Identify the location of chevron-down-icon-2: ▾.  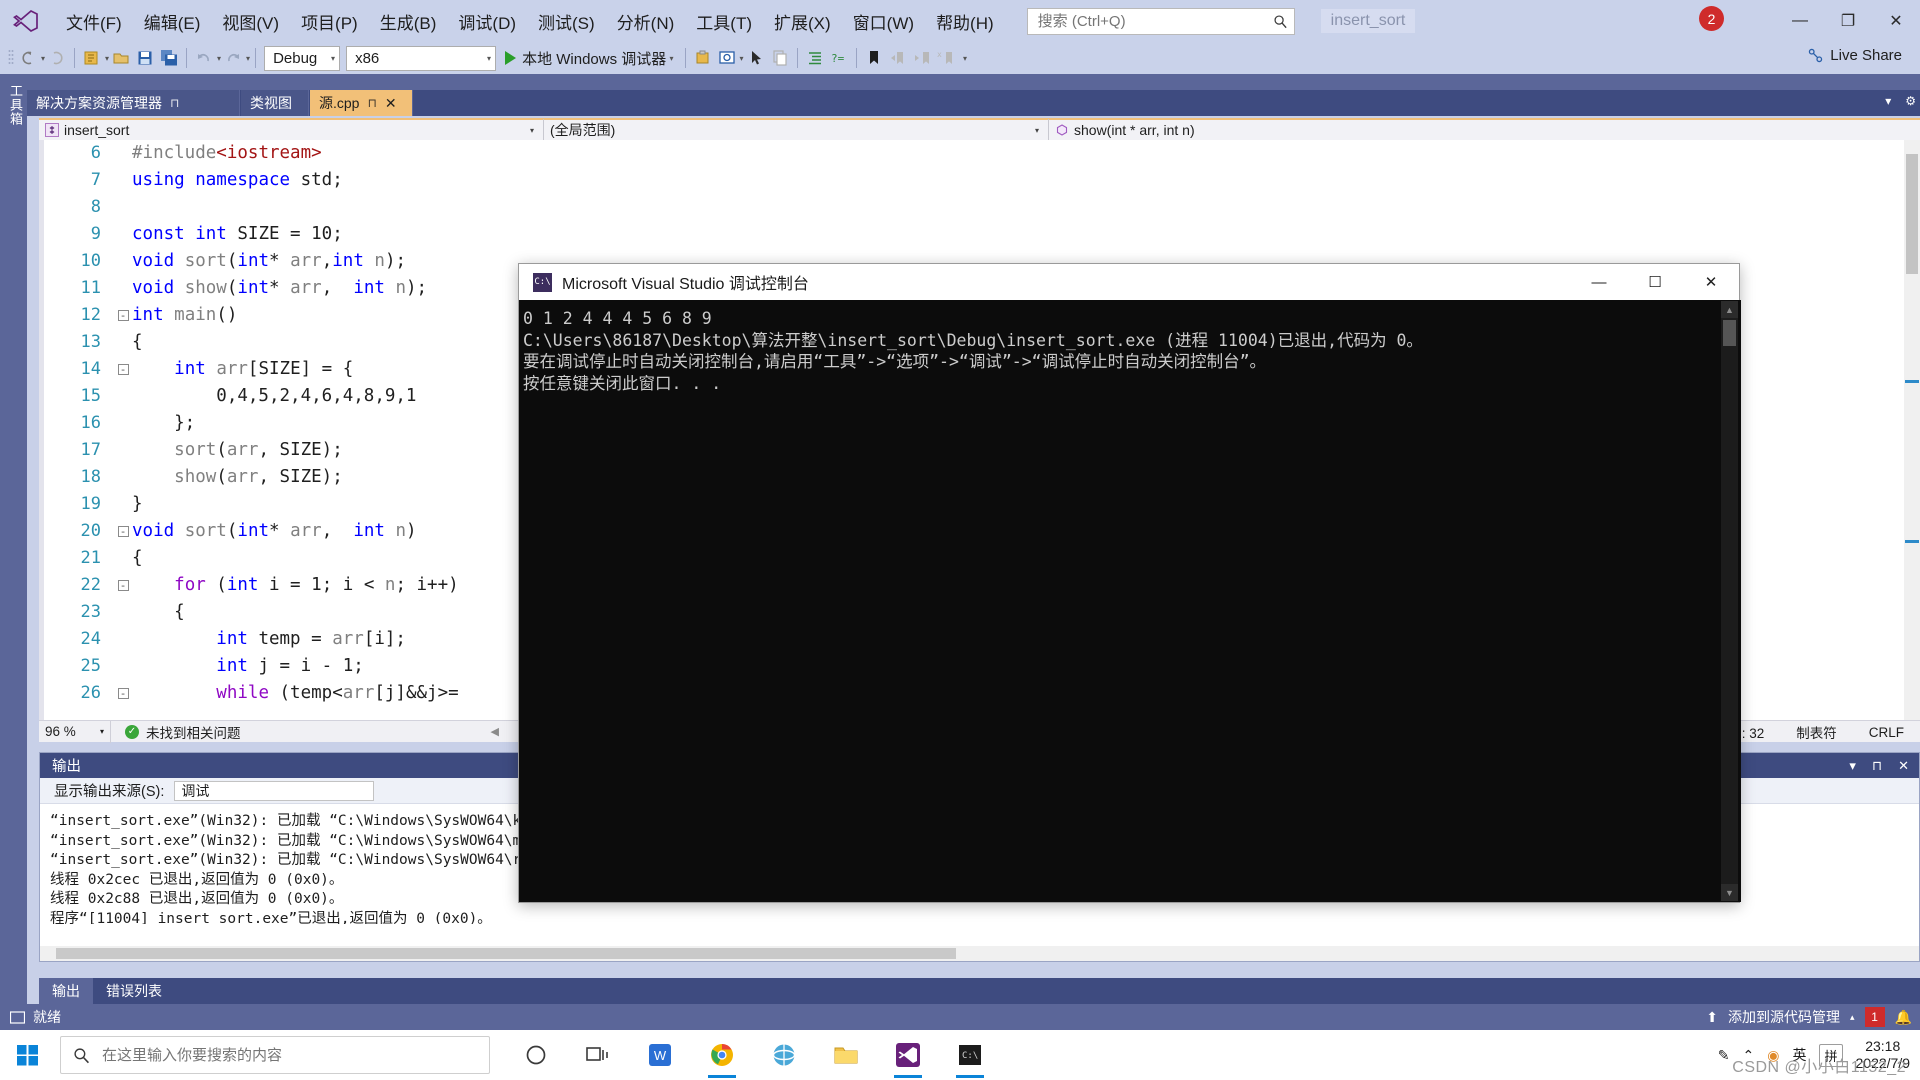
(489, 58).